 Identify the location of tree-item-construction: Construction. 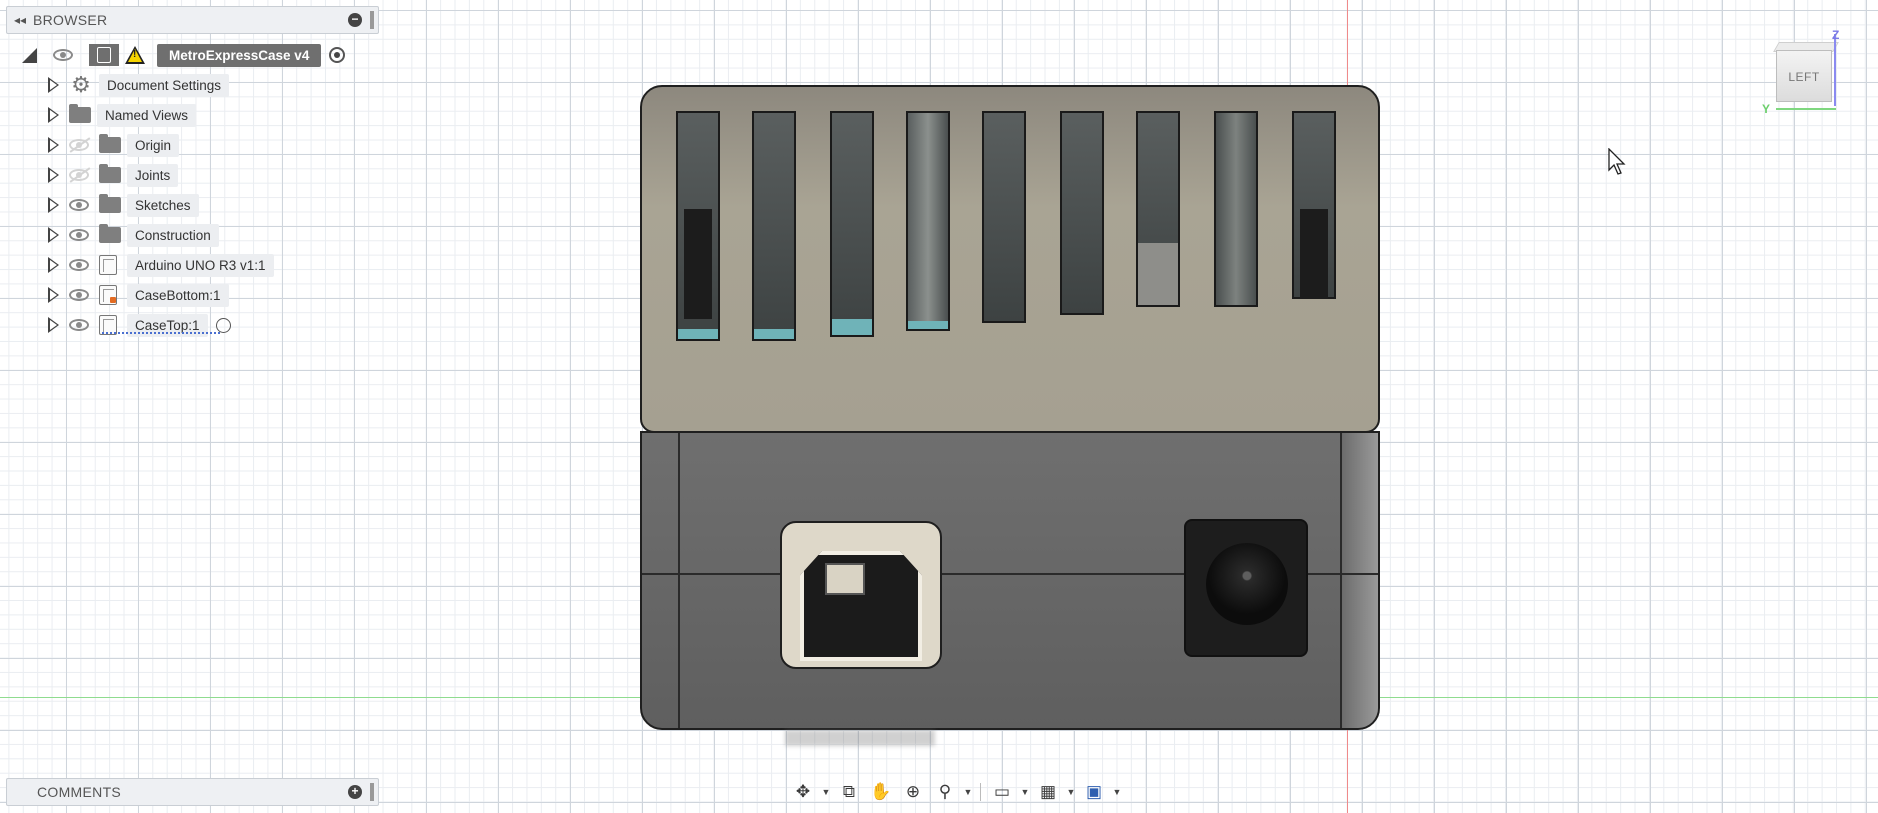
(133, 235).